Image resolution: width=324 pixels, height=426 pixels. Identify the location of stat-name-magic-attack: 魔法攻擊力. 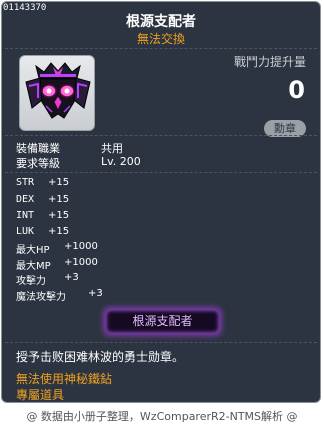
(41, 297).